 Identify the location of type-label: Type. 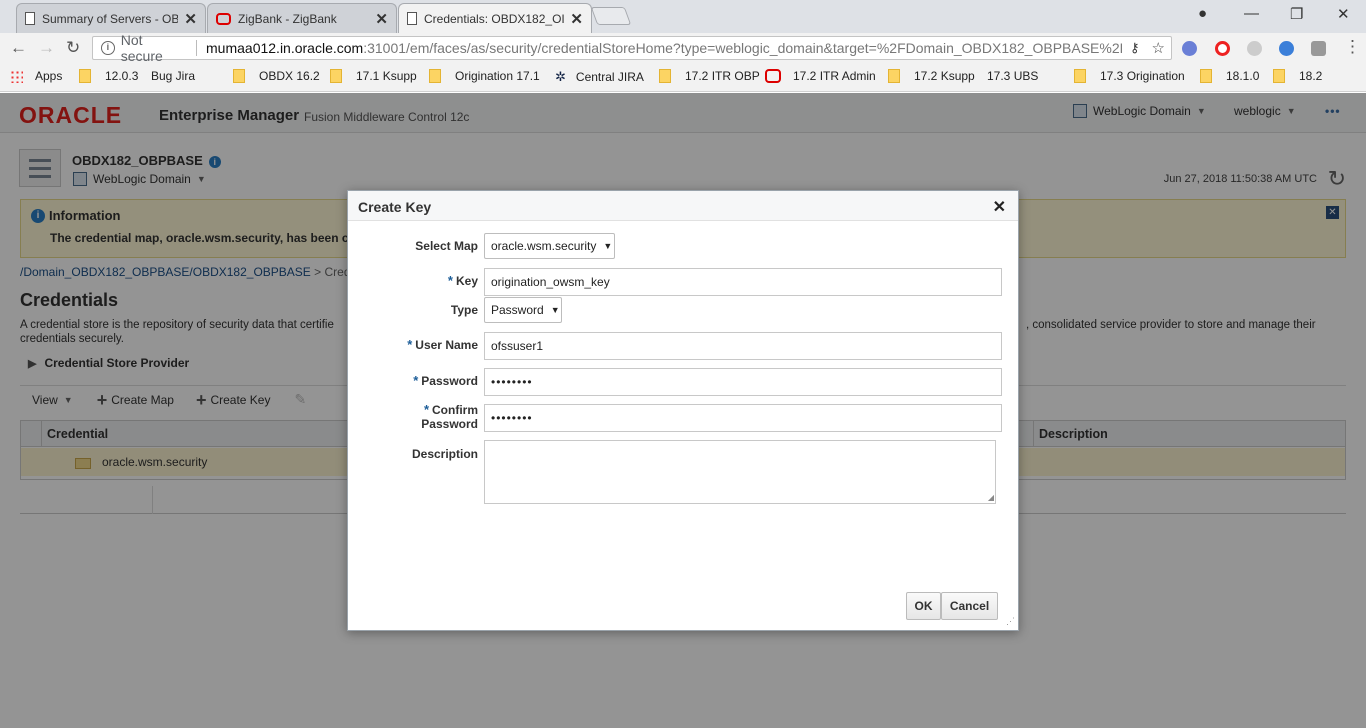
(464, 310).